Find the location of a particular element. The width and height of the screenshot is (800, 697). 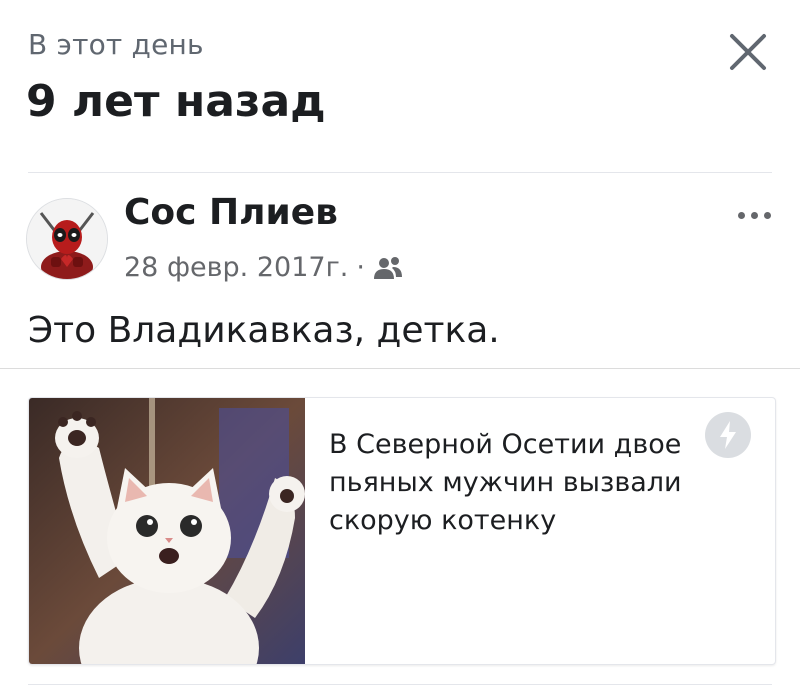

avatar is located at coordinates (67, 239).